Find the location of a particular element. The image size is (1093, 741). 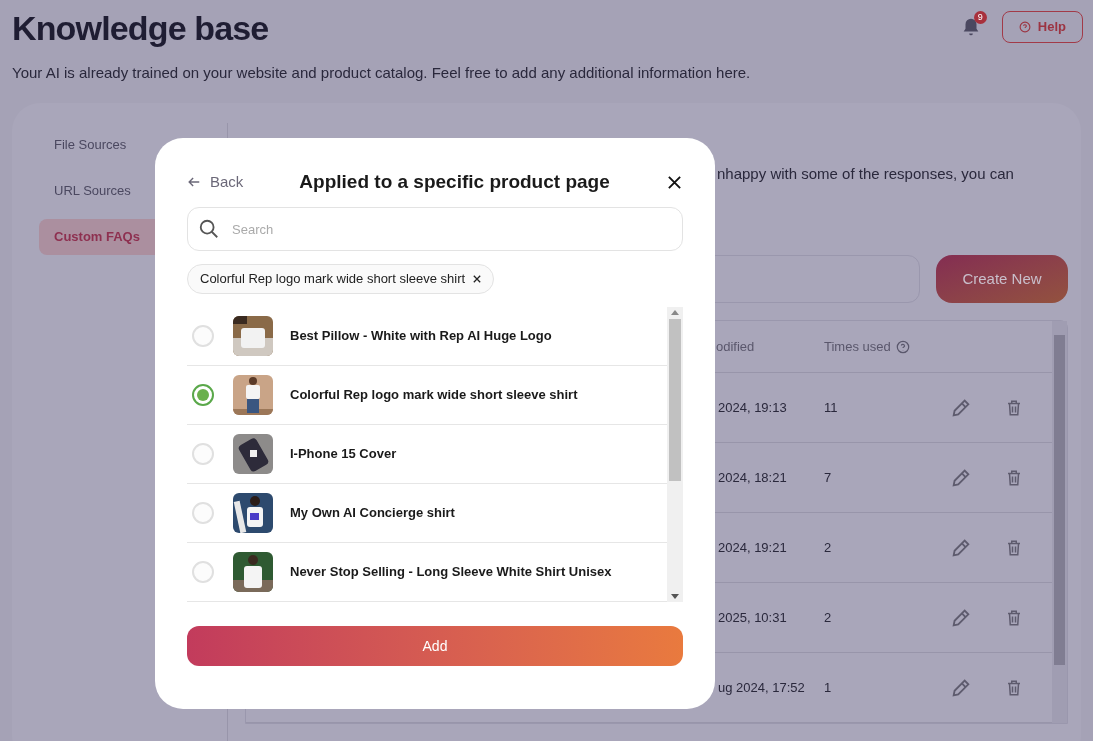

arrow-left-icon is located at coordinates (194, 182).